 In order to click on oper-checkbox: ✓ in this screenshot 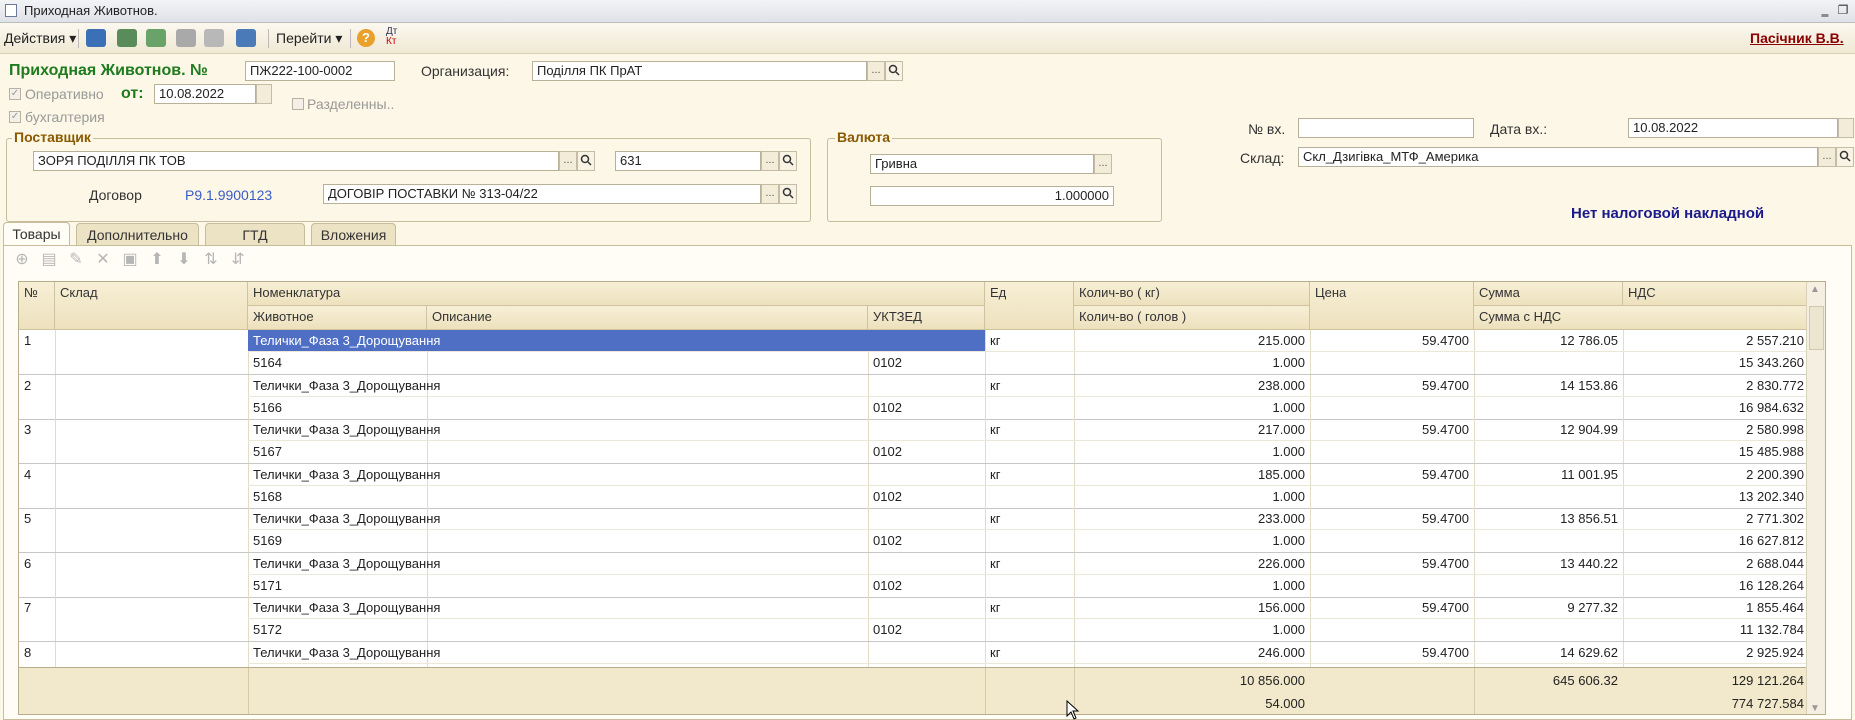, I will do `click(15, 94)`.